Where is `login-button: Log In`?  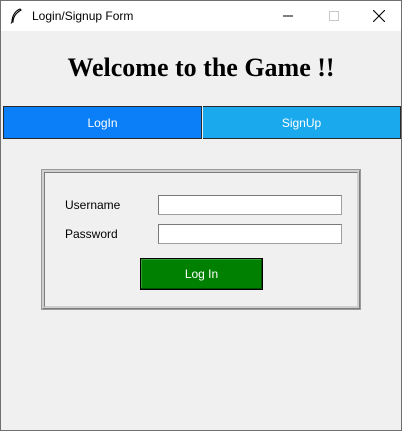
login-button: Log In is located at coordinates (201, 274).